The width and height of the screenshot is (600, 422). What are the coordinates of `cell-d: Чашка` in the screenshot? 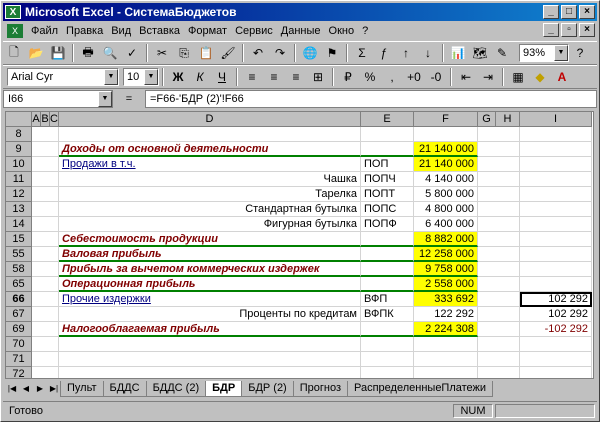 It's located at (210, 179).